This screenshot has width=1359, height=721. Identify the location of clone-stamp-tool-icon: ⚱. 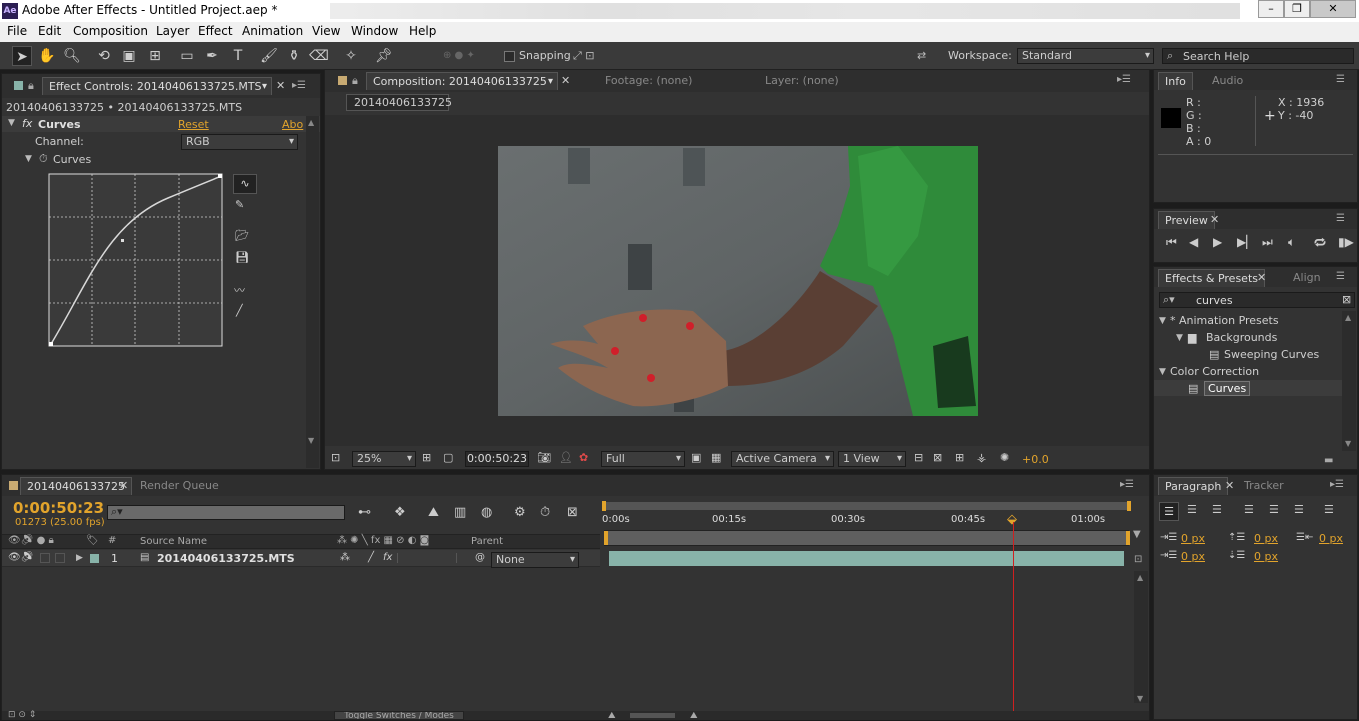
(294, 56).